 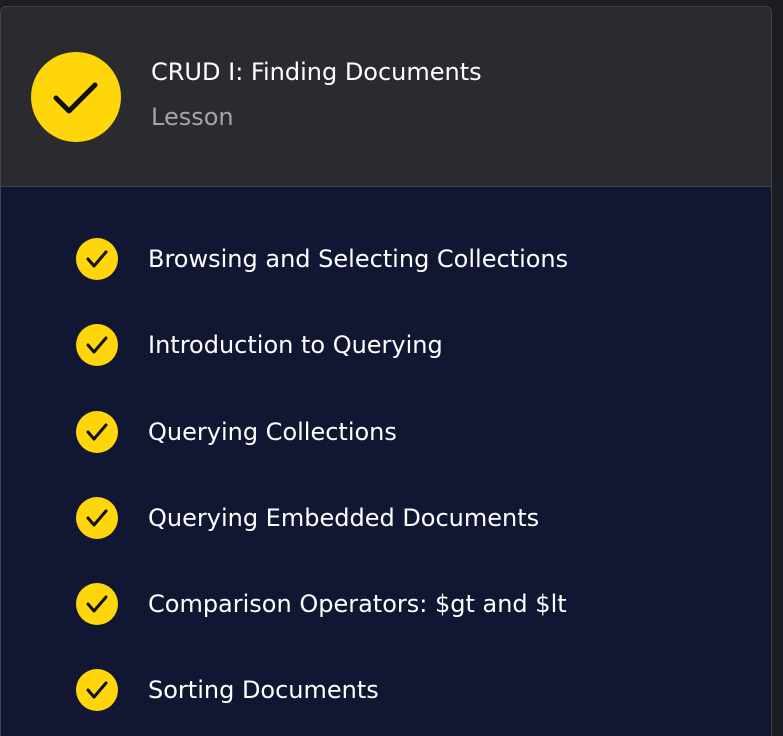 What do you see at coordinates (295, 345) in the screenshot?
I see `list-item-label: Introduction to Querying` at bounding box center [295, 345].